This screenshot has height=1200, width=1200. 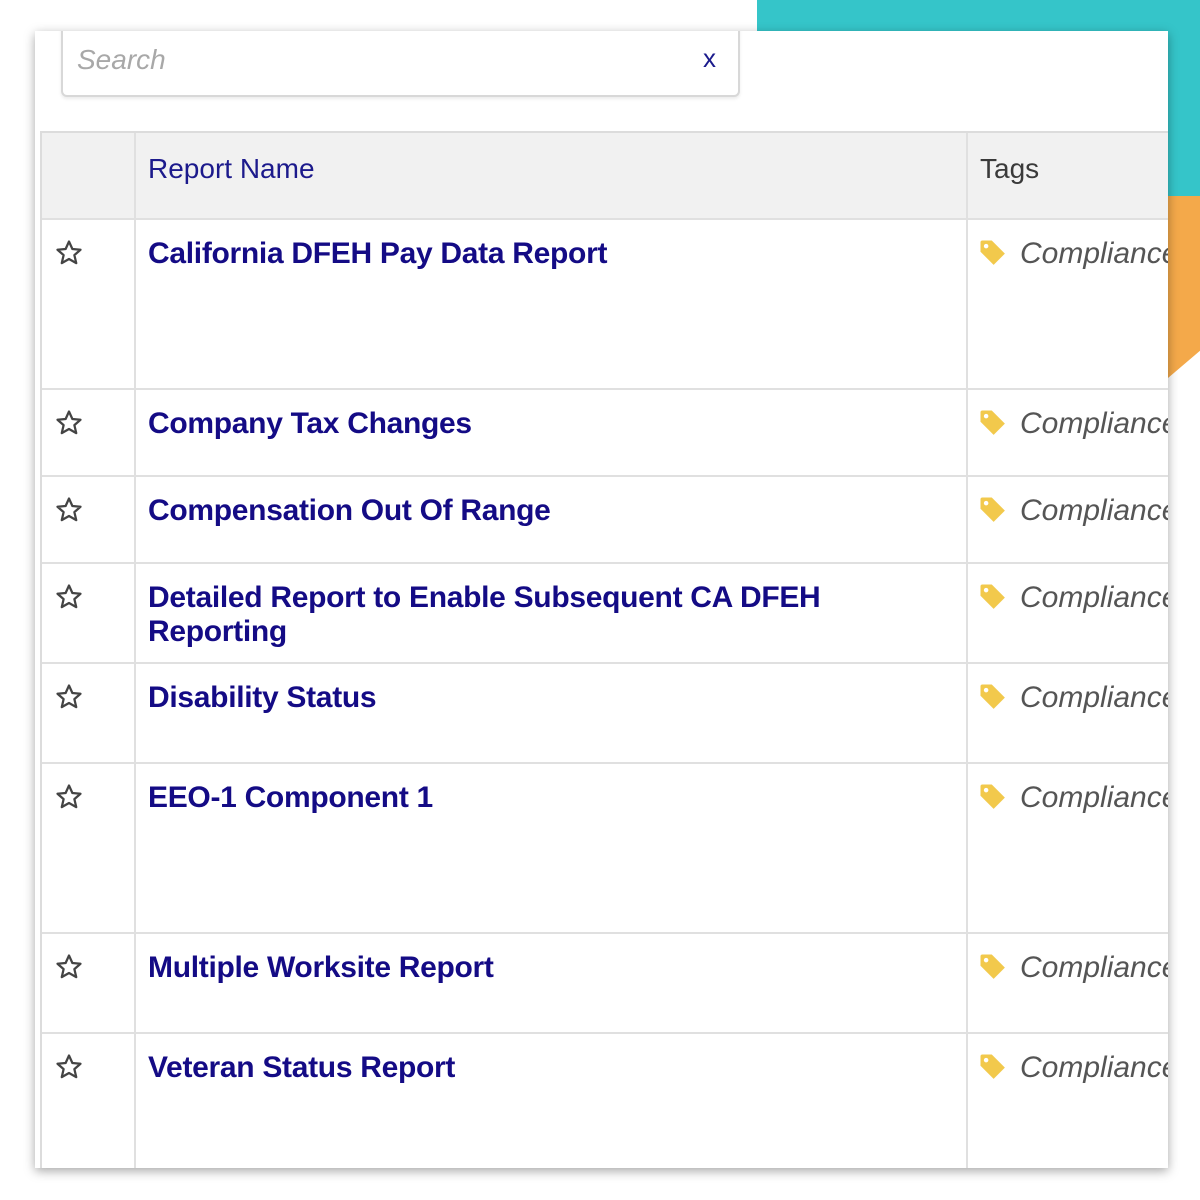 What do you see at coordinates (262, 698) in the screenshot?
I see `report-link: Disability Status` at bounding box center [262, 698].